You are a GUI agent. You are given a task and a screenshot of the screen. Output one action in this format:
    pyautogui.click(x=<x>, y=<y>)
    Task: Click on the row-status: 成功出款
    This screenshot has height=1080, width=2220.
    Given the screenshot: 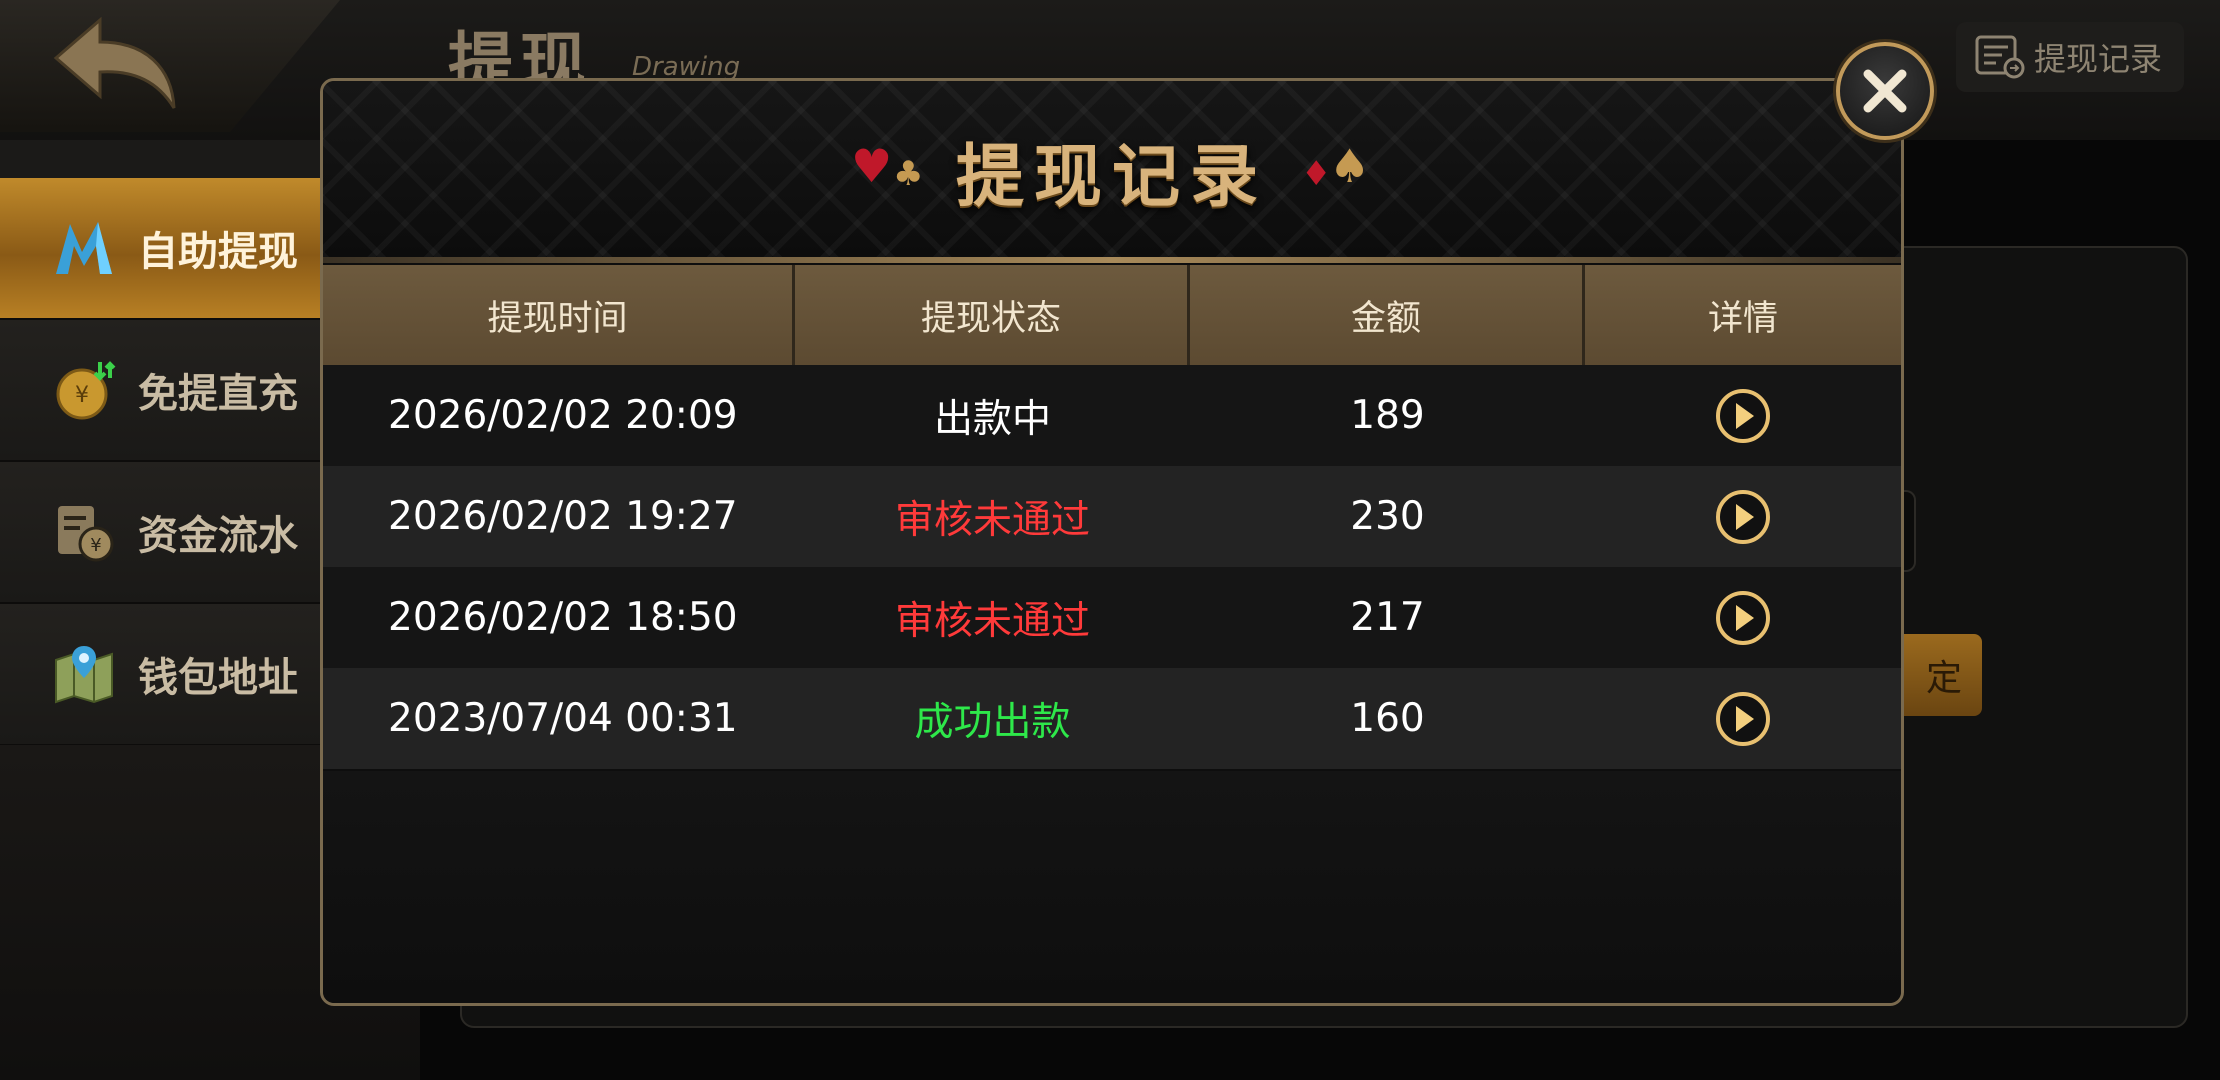 What is the action you would take?
    pyautogui.click(x=992, y=722)
    